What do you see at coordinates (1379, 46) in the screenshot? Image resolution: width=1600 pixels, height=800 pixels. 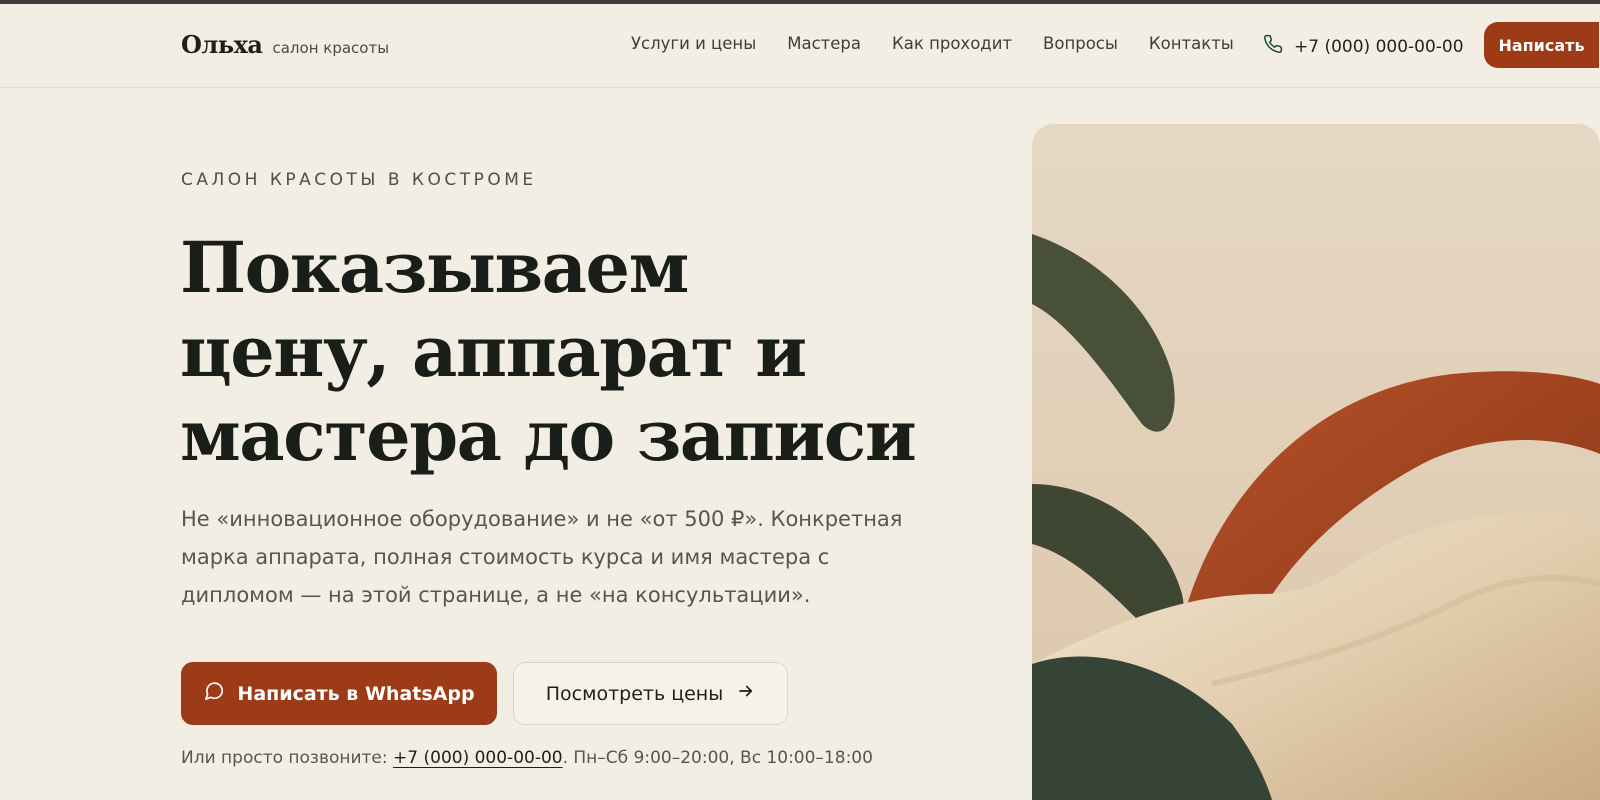 I see `header-phone-number: +7 (000) 000-00-00` at bounding box center [1379, 46].